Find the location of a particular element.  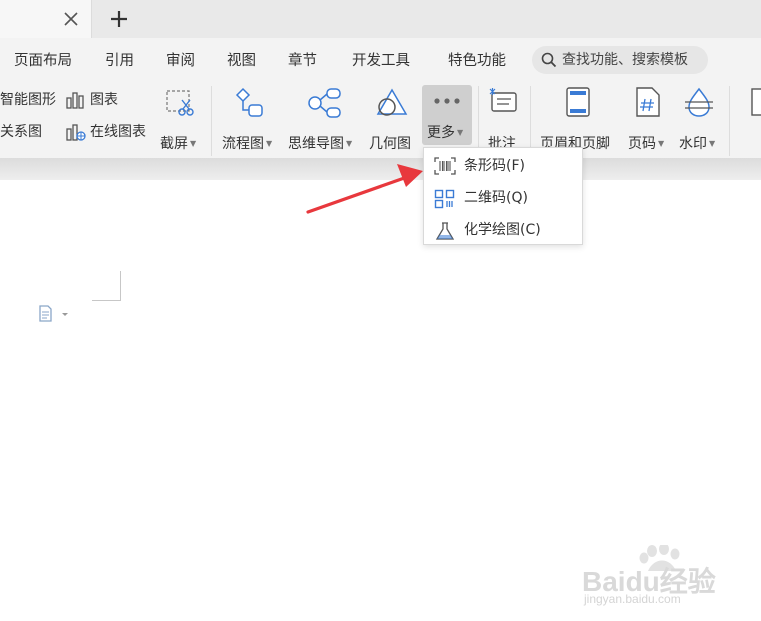

page-number-icon is located at coordinates (648, 102).